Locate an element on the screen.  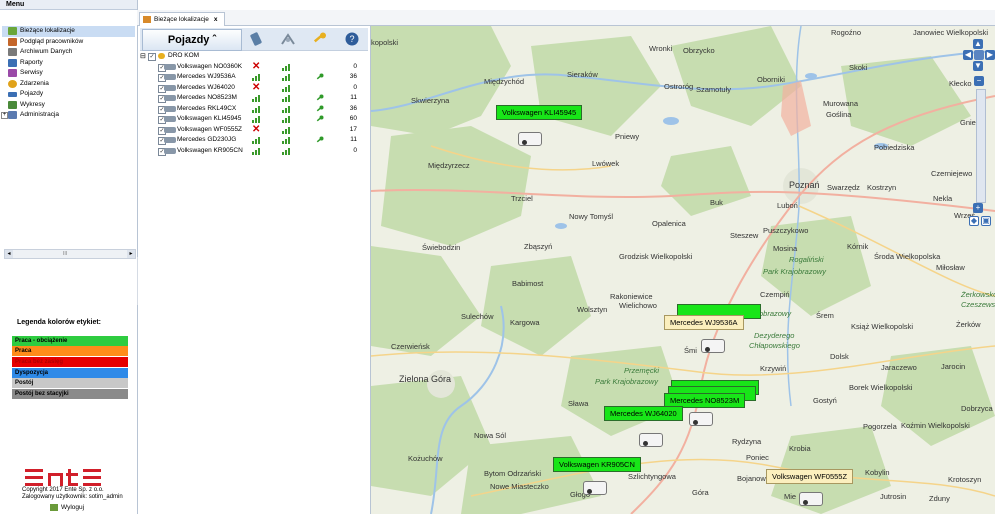
zoom-out-button: − is located at coordinates (979, 81).